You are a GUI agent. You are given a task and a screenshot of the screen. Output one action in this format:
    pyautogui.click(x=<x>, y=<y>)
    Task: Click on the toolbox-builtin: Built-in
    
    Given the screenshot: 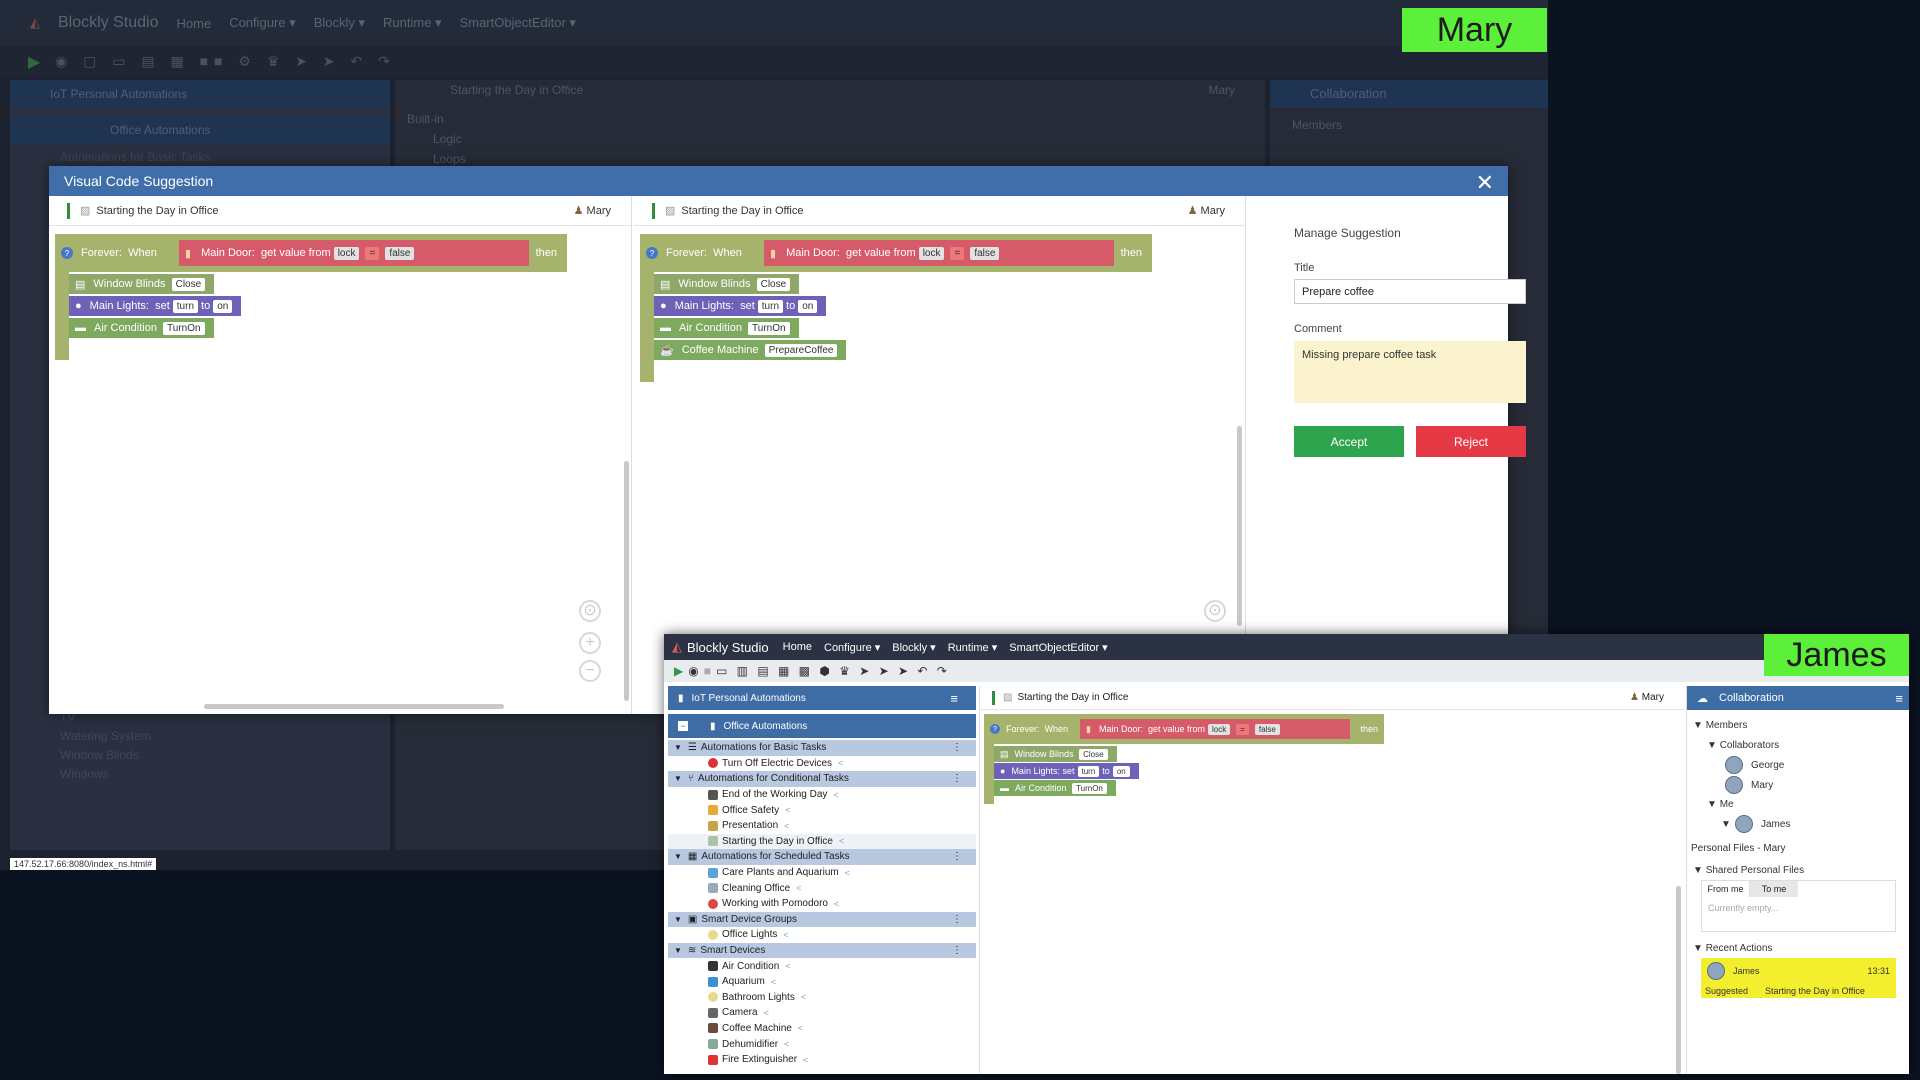 What is the action you would take?
    pyautogui.click(x=425, y=119)
    